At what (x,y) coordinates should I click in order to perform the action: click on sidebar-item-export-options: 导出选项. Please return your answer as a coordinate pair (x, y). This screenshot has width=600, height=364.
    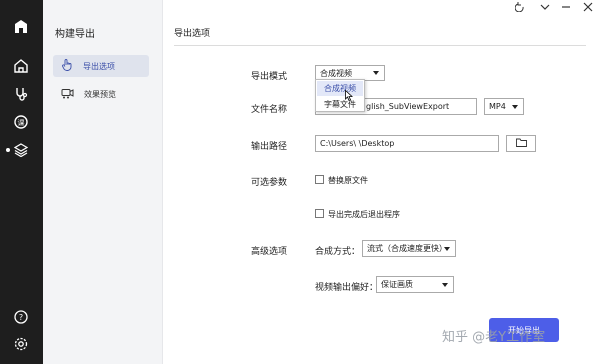
    Looking at the image, I should click on (101, 66).